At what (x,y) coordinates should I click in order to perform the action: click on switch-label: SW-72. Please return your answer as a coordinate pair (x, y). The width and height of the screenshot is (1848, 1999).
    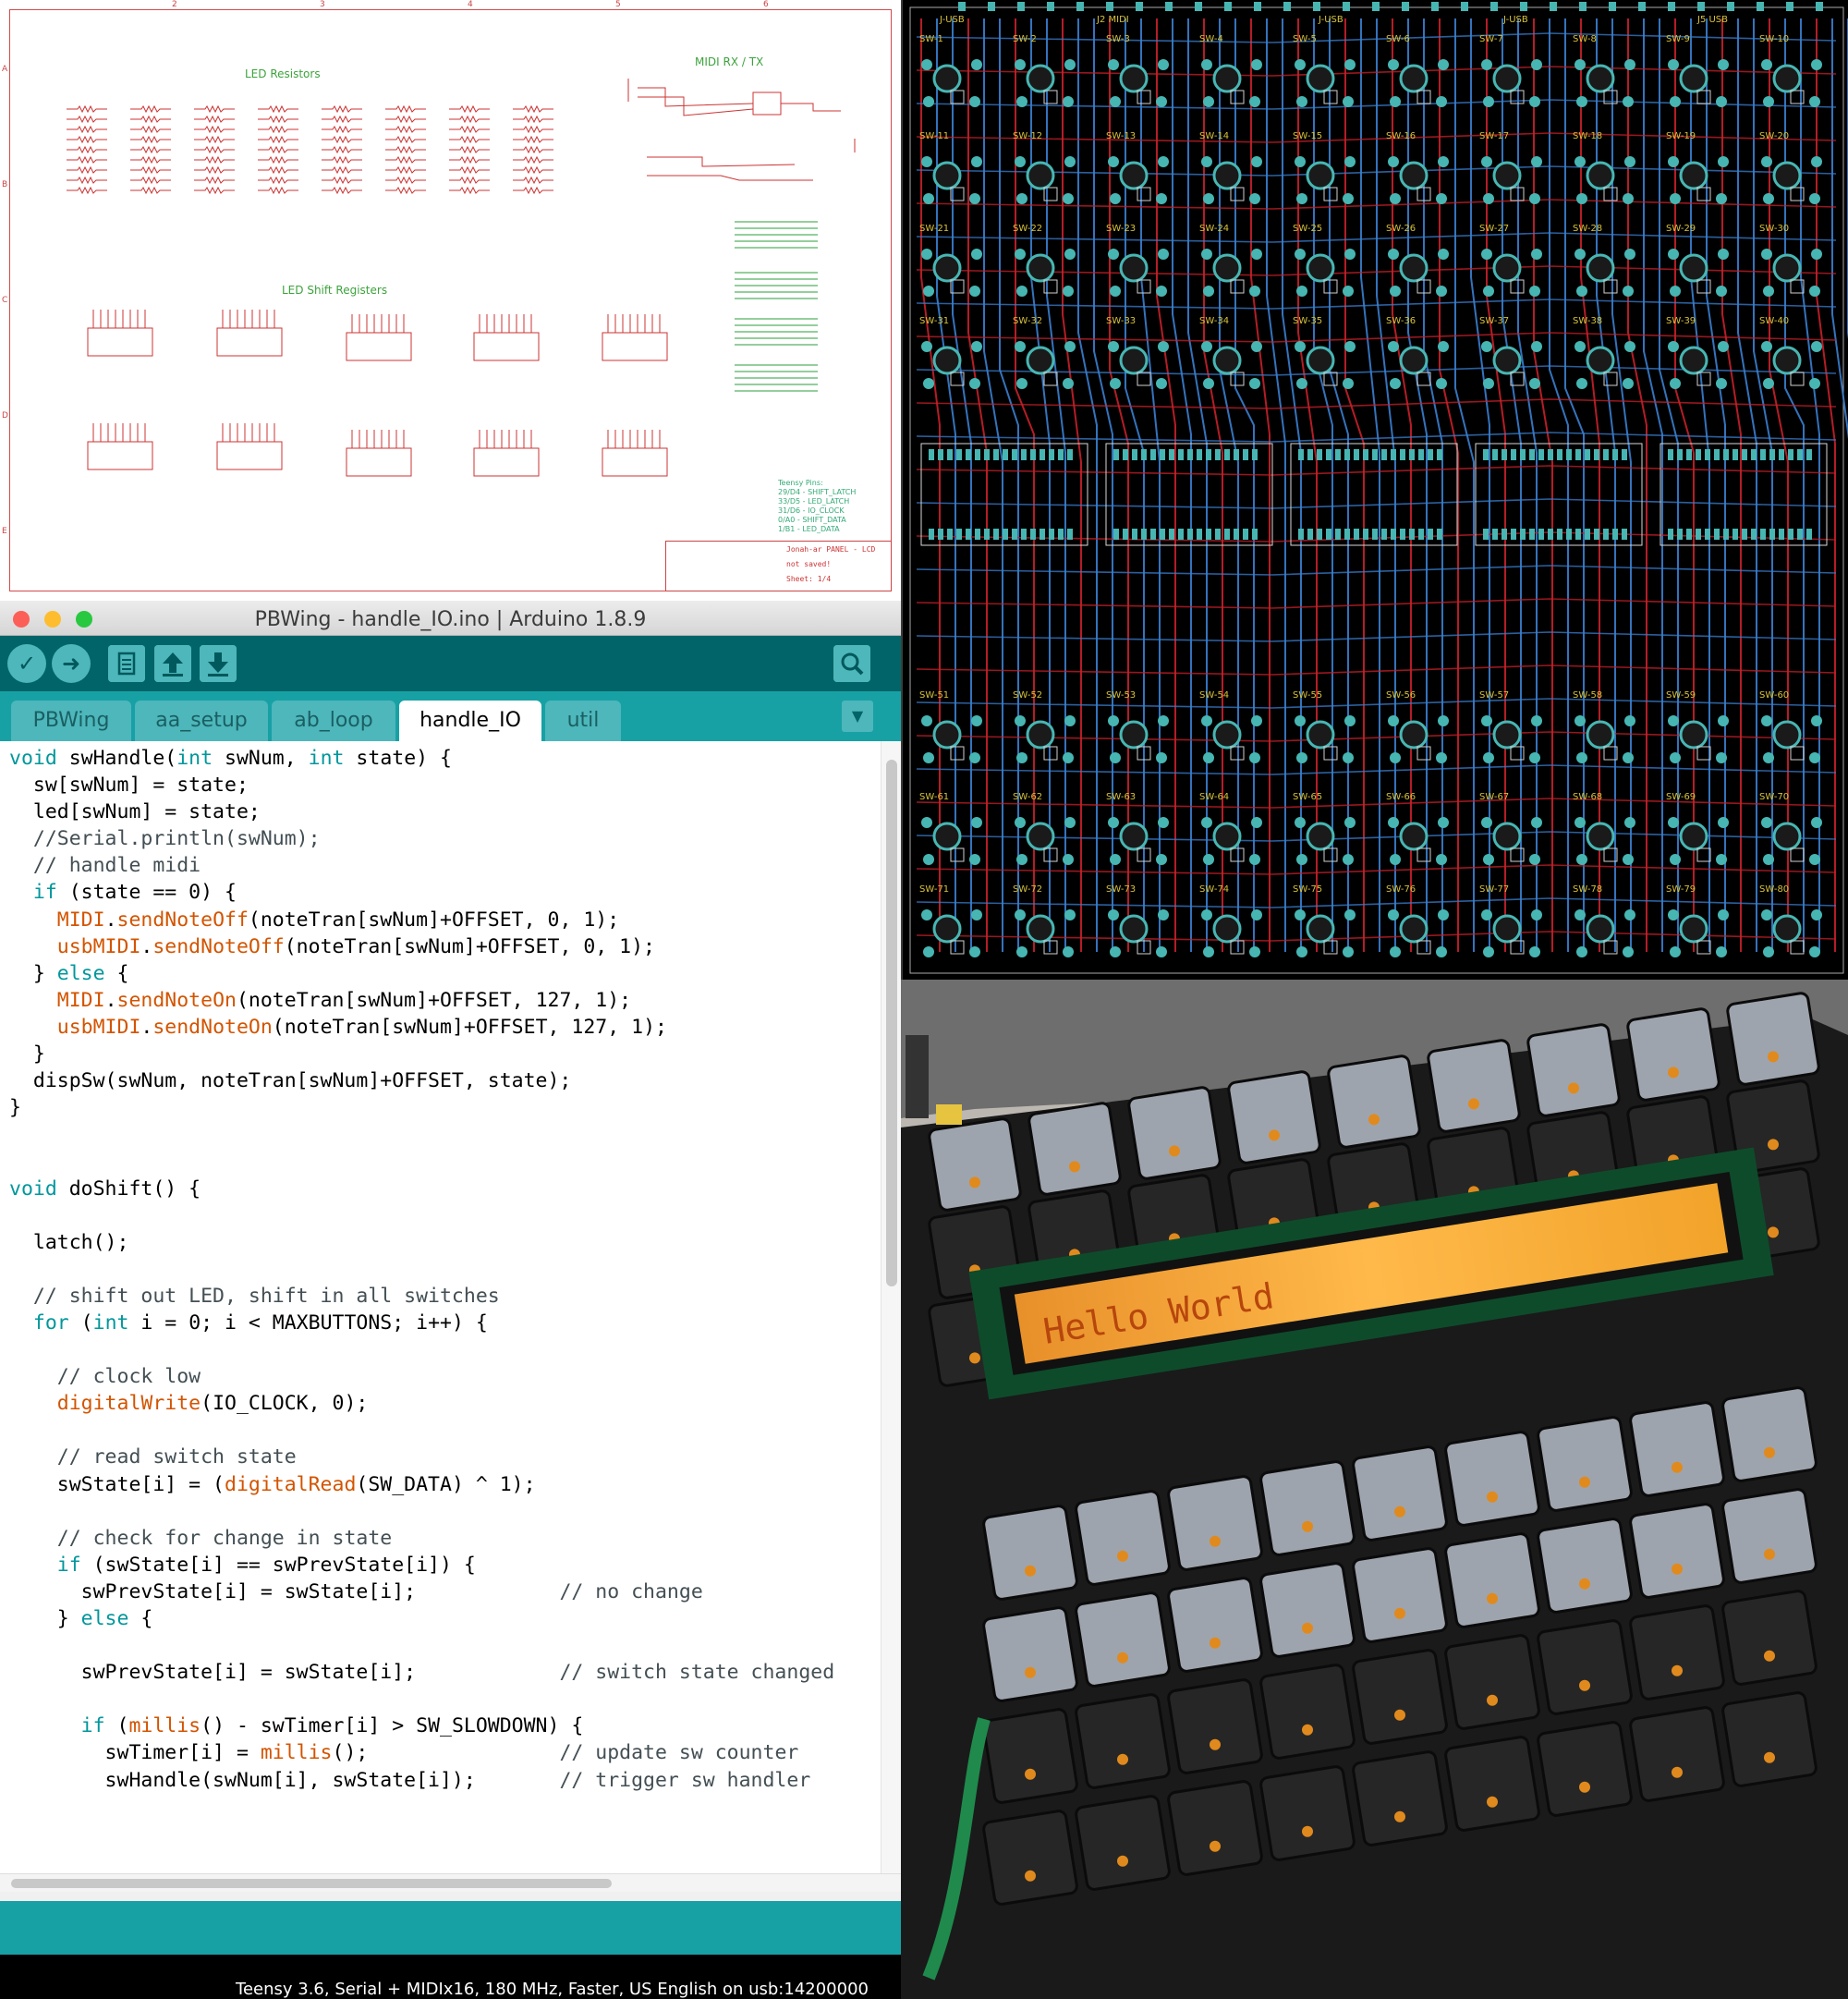
    Looking at the image, I should click on (1027, 889).